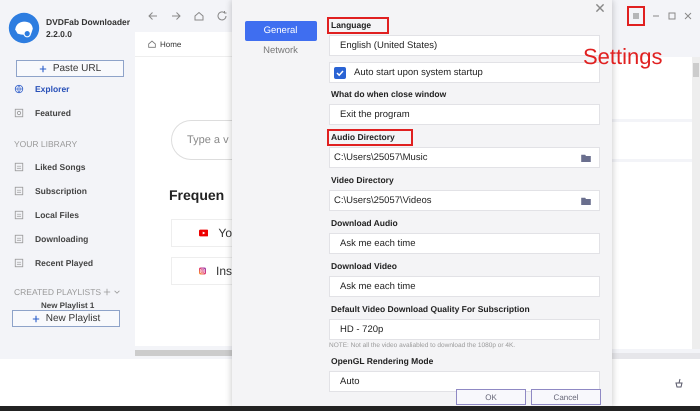 The height and width of the screenshot is (411, 700). Describe the element at coordinates (464, 329) in the screenshot. I see `dropdown-field: HD - 720p` at that location.